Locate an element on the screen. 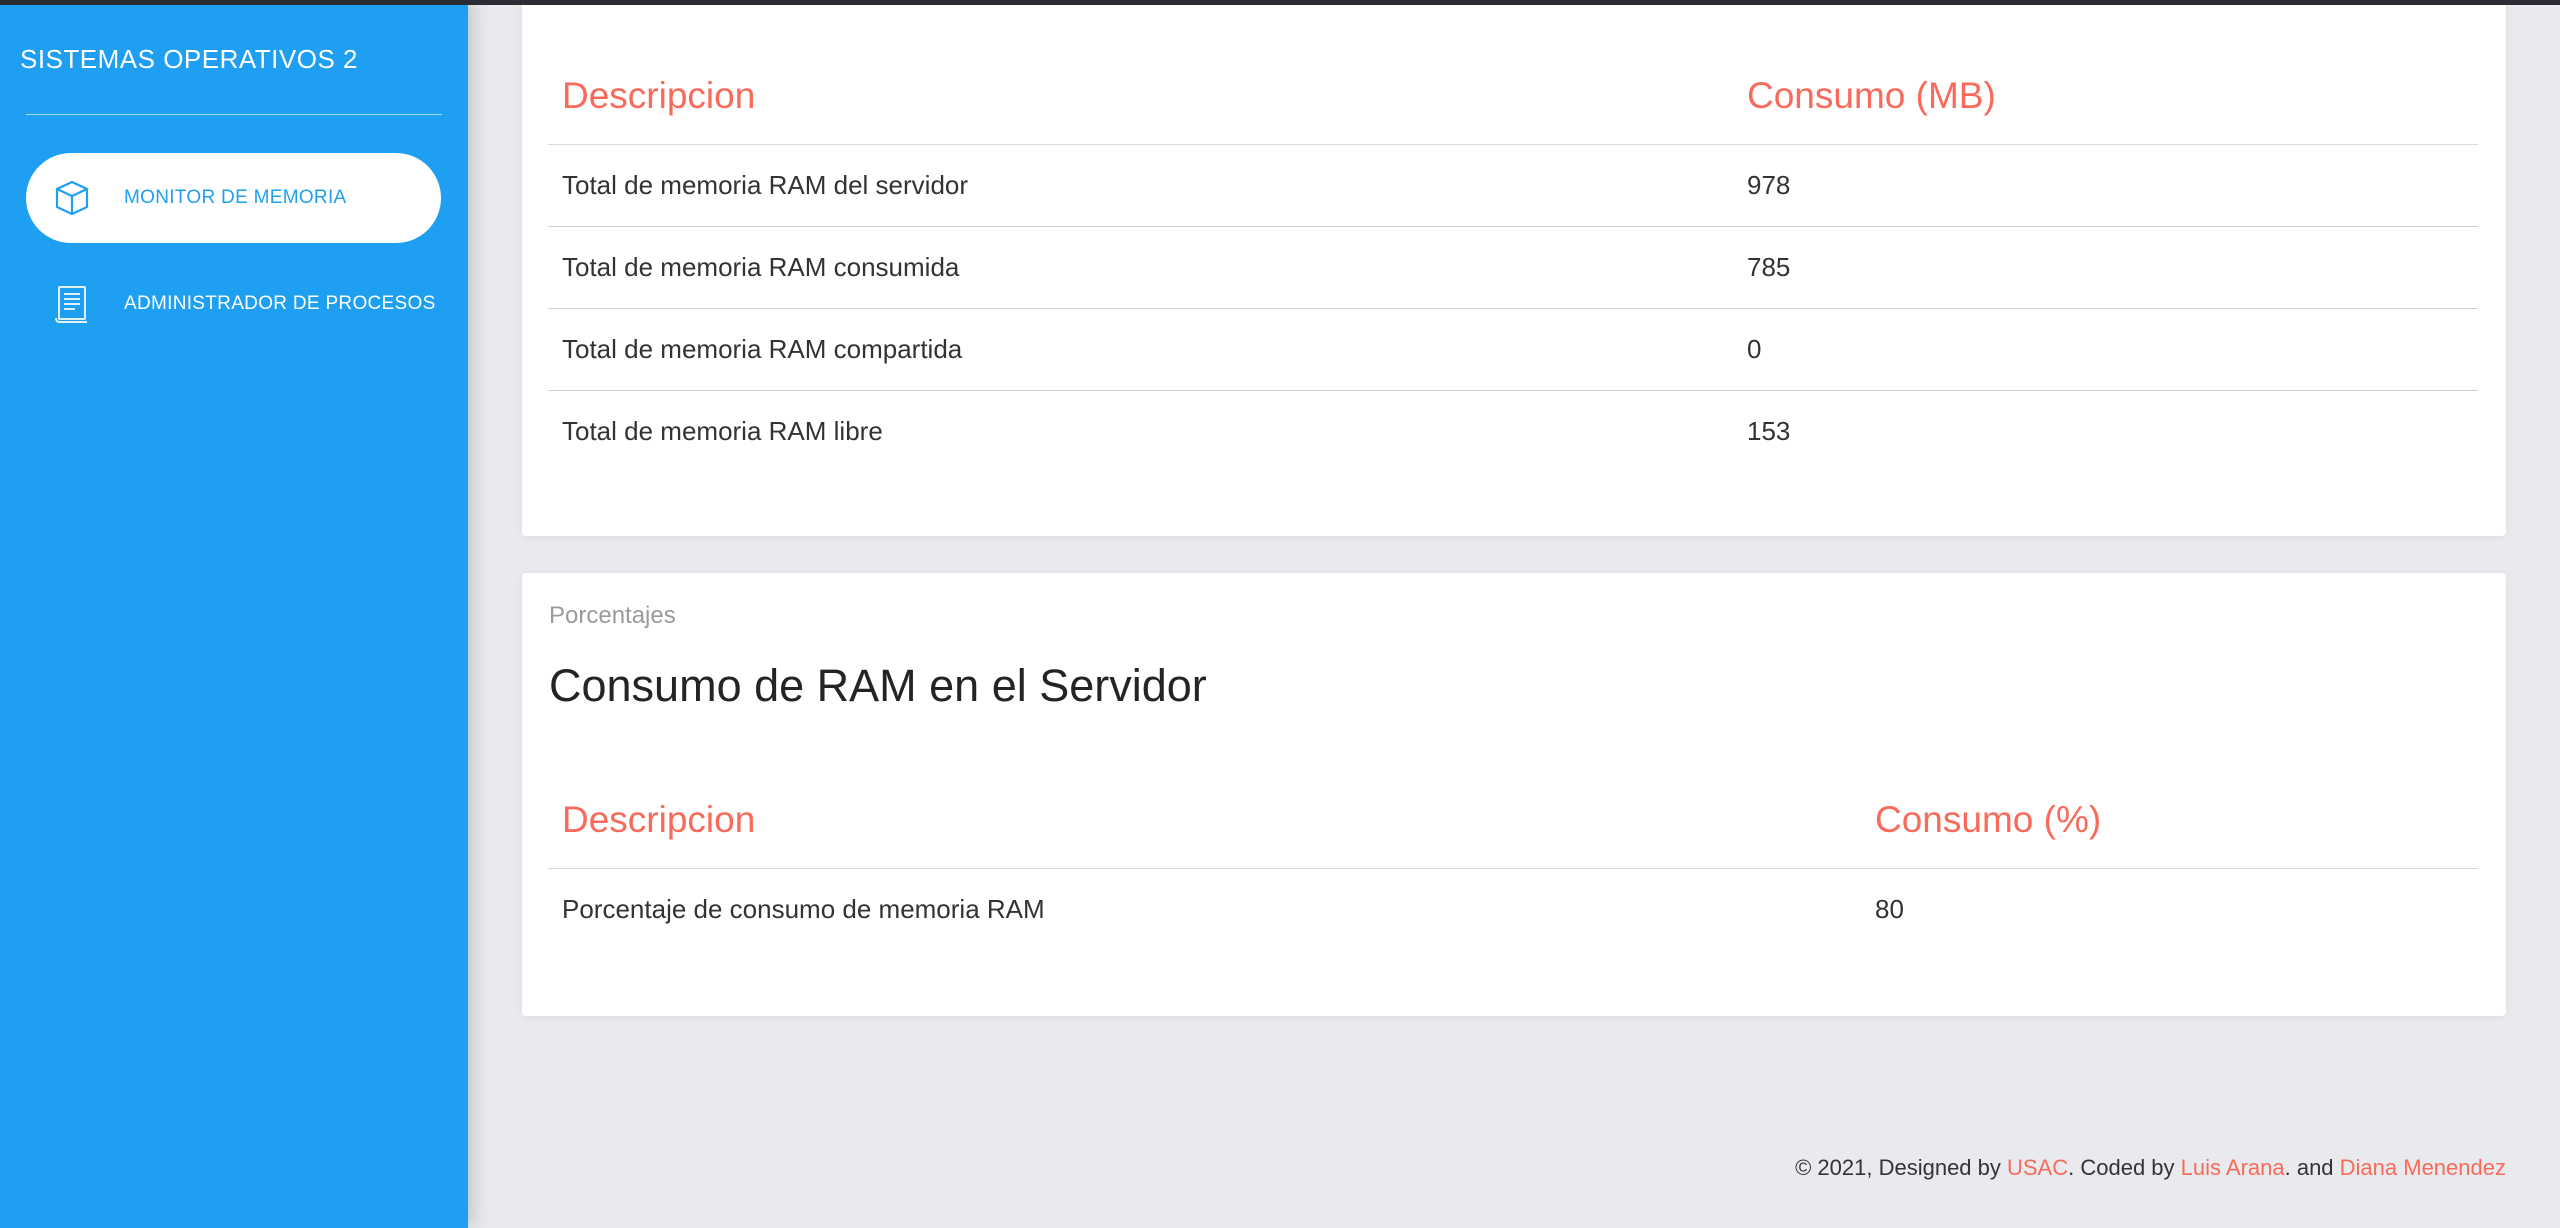 The image size is (2560, 1228). footer-joiner: . and is located at coordinates (2312, 1167).